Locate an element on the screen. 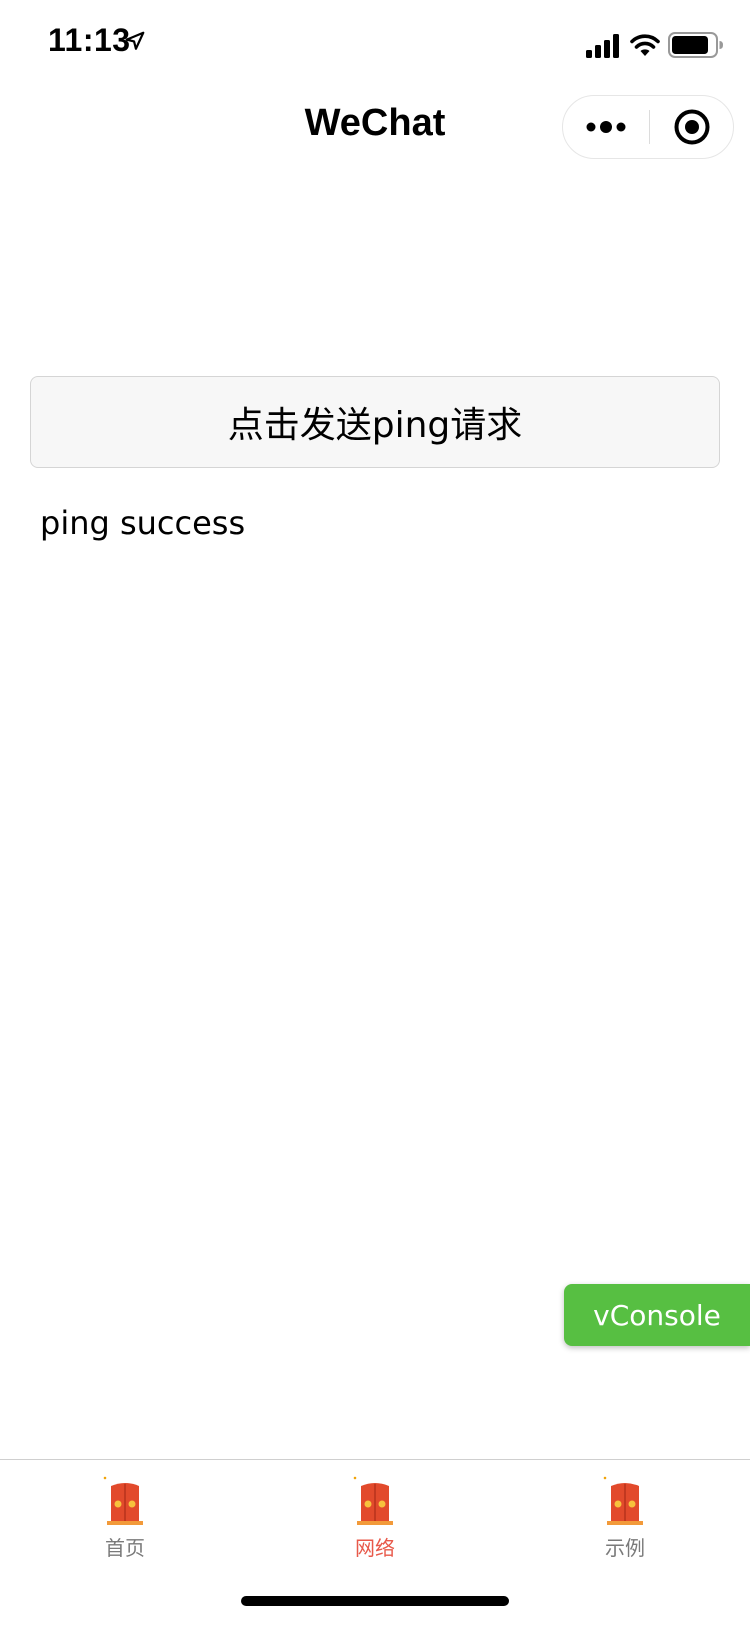  wifi-icon is located at coordinates (645, 45).